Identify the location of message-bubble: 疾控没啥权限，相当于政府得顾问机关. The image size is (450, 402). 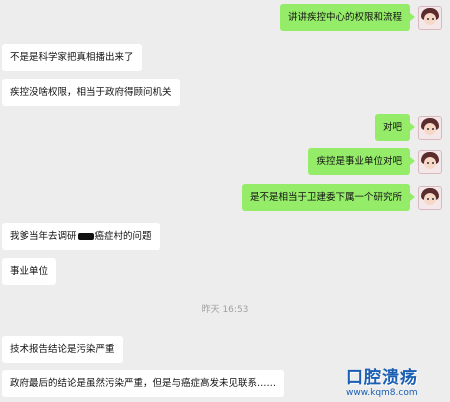
(91, 92).